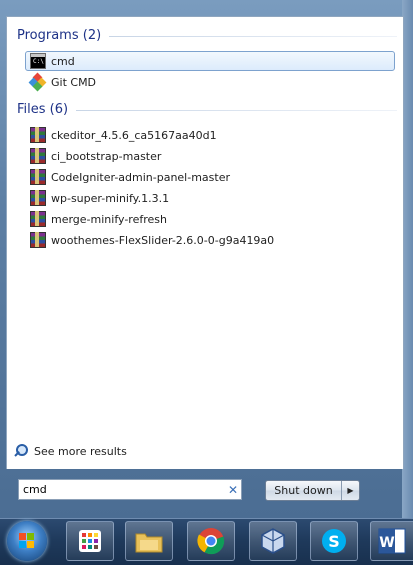  I want to click on file-item: merge-minify-refresh, so click(210, 219).